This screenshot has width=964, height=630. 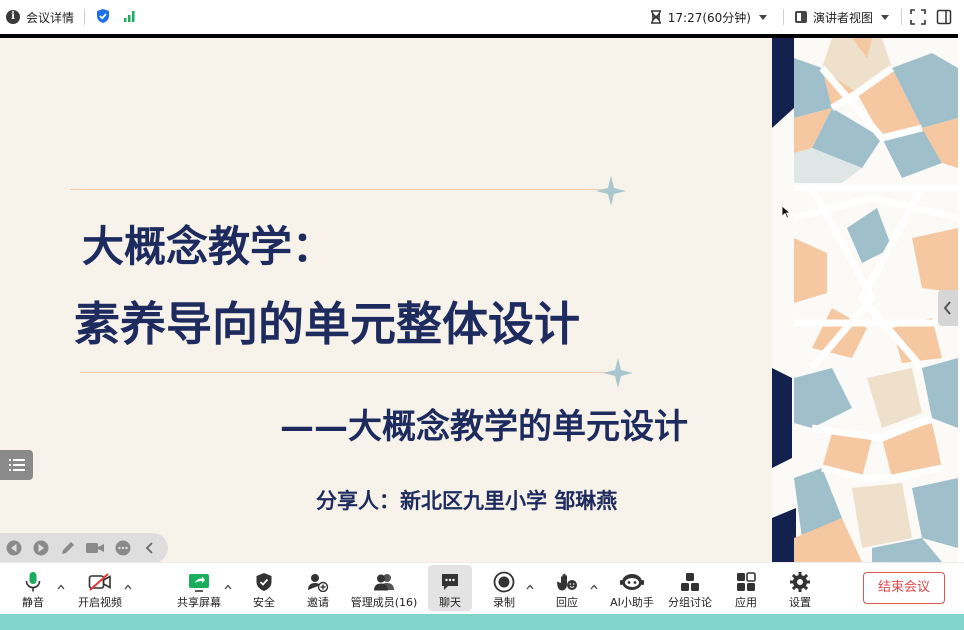 I want to click on taskbar-strip, so click(x=482, y=622).